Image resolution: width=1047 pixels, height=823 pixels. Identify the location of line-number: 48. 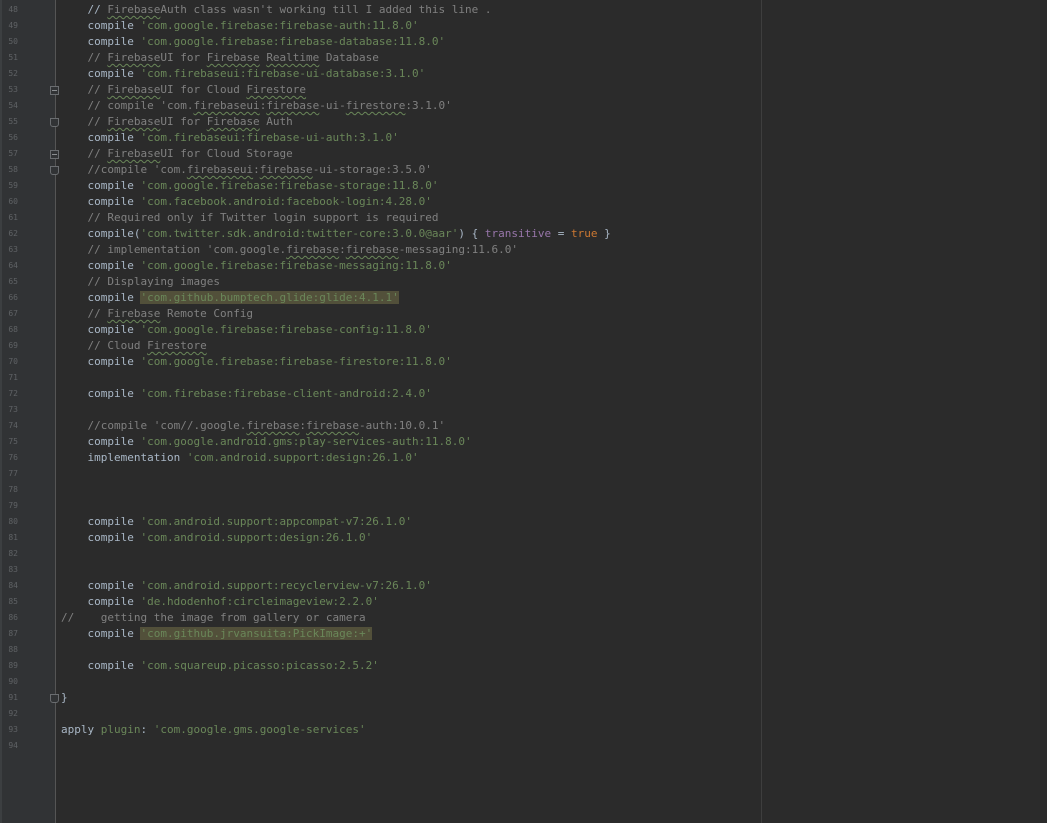
(13, 9).